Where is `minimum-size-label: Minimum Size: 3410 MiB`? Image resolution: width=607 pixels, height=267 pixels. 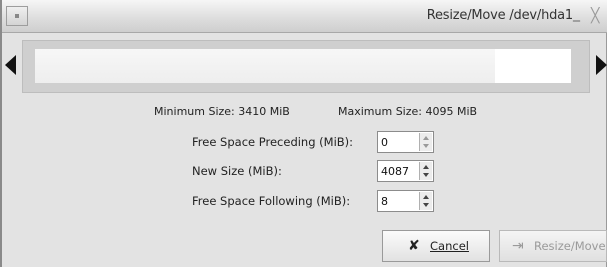
minimum-size-label: Minimum Size: 3410 MiB is located at coordinates (222, 111).